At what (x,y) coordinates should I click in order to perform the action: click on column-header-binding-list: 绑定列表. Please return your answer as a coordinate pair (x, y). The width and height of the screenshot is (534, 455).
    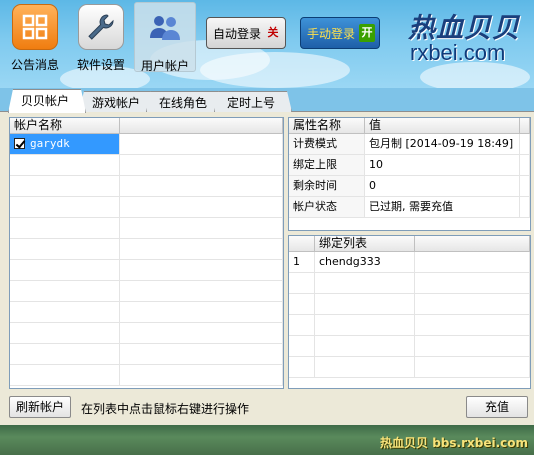
    Looking at the image, I should click on (365, 243).